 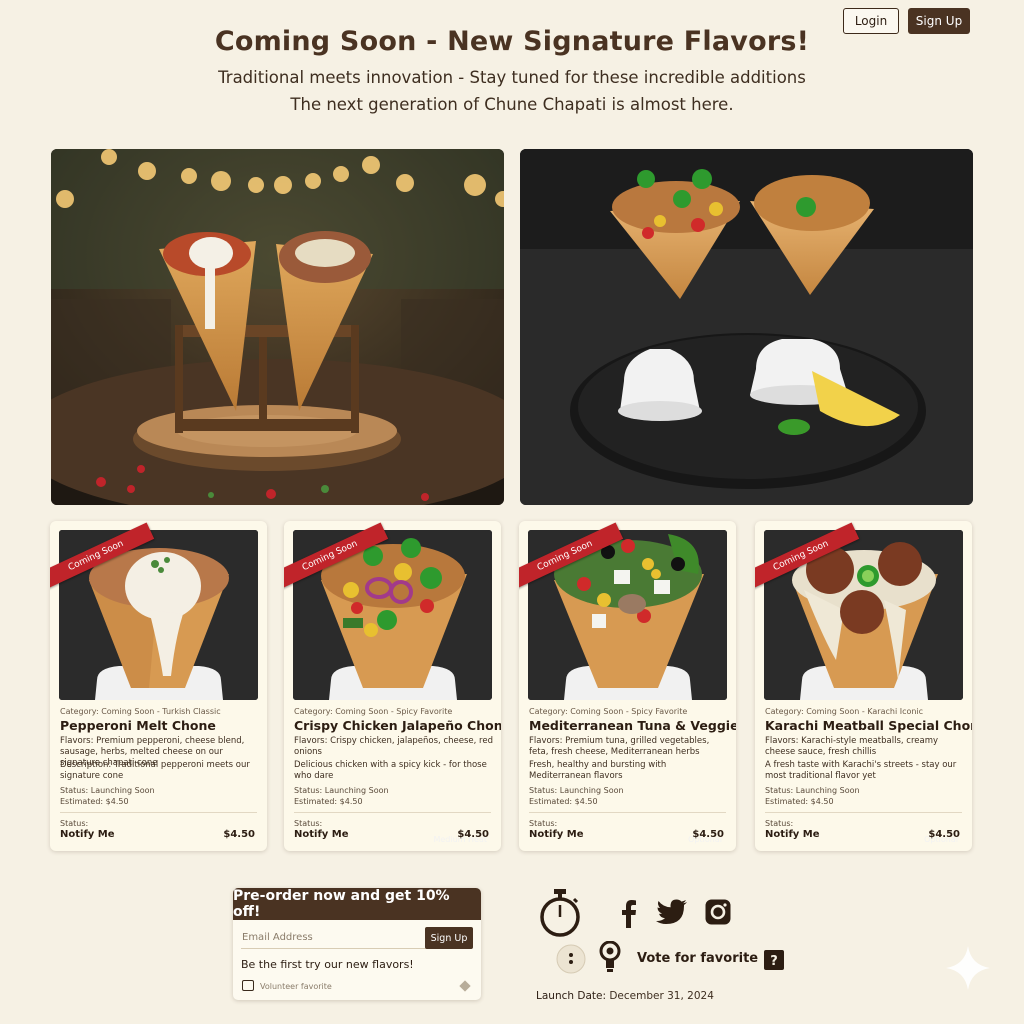 What do you see at coordinates (138, 725) in the screenshot?
I see `card-title: Pepperoni Melt Chone` at bounding box center [138, 725].